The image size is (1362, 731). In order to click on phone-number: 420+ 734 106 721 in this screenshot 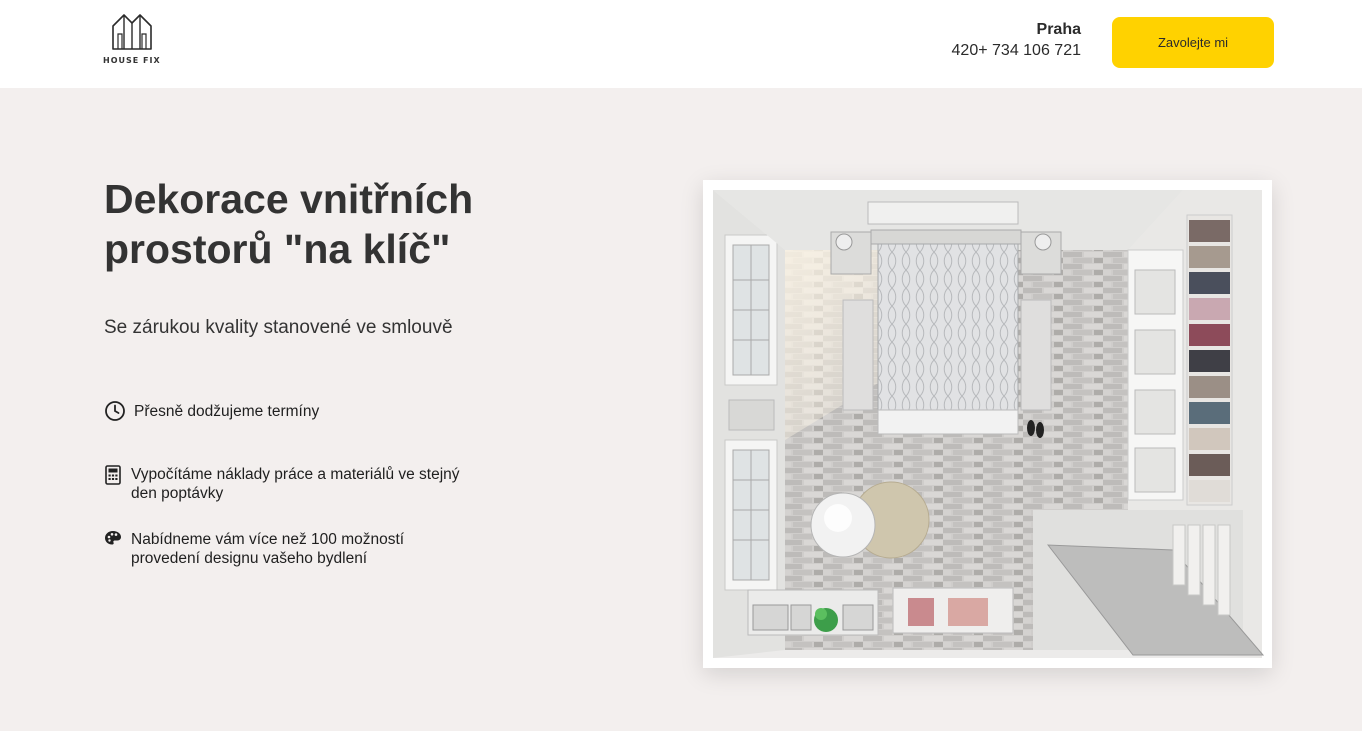, I will do `click(1016, 51)`.